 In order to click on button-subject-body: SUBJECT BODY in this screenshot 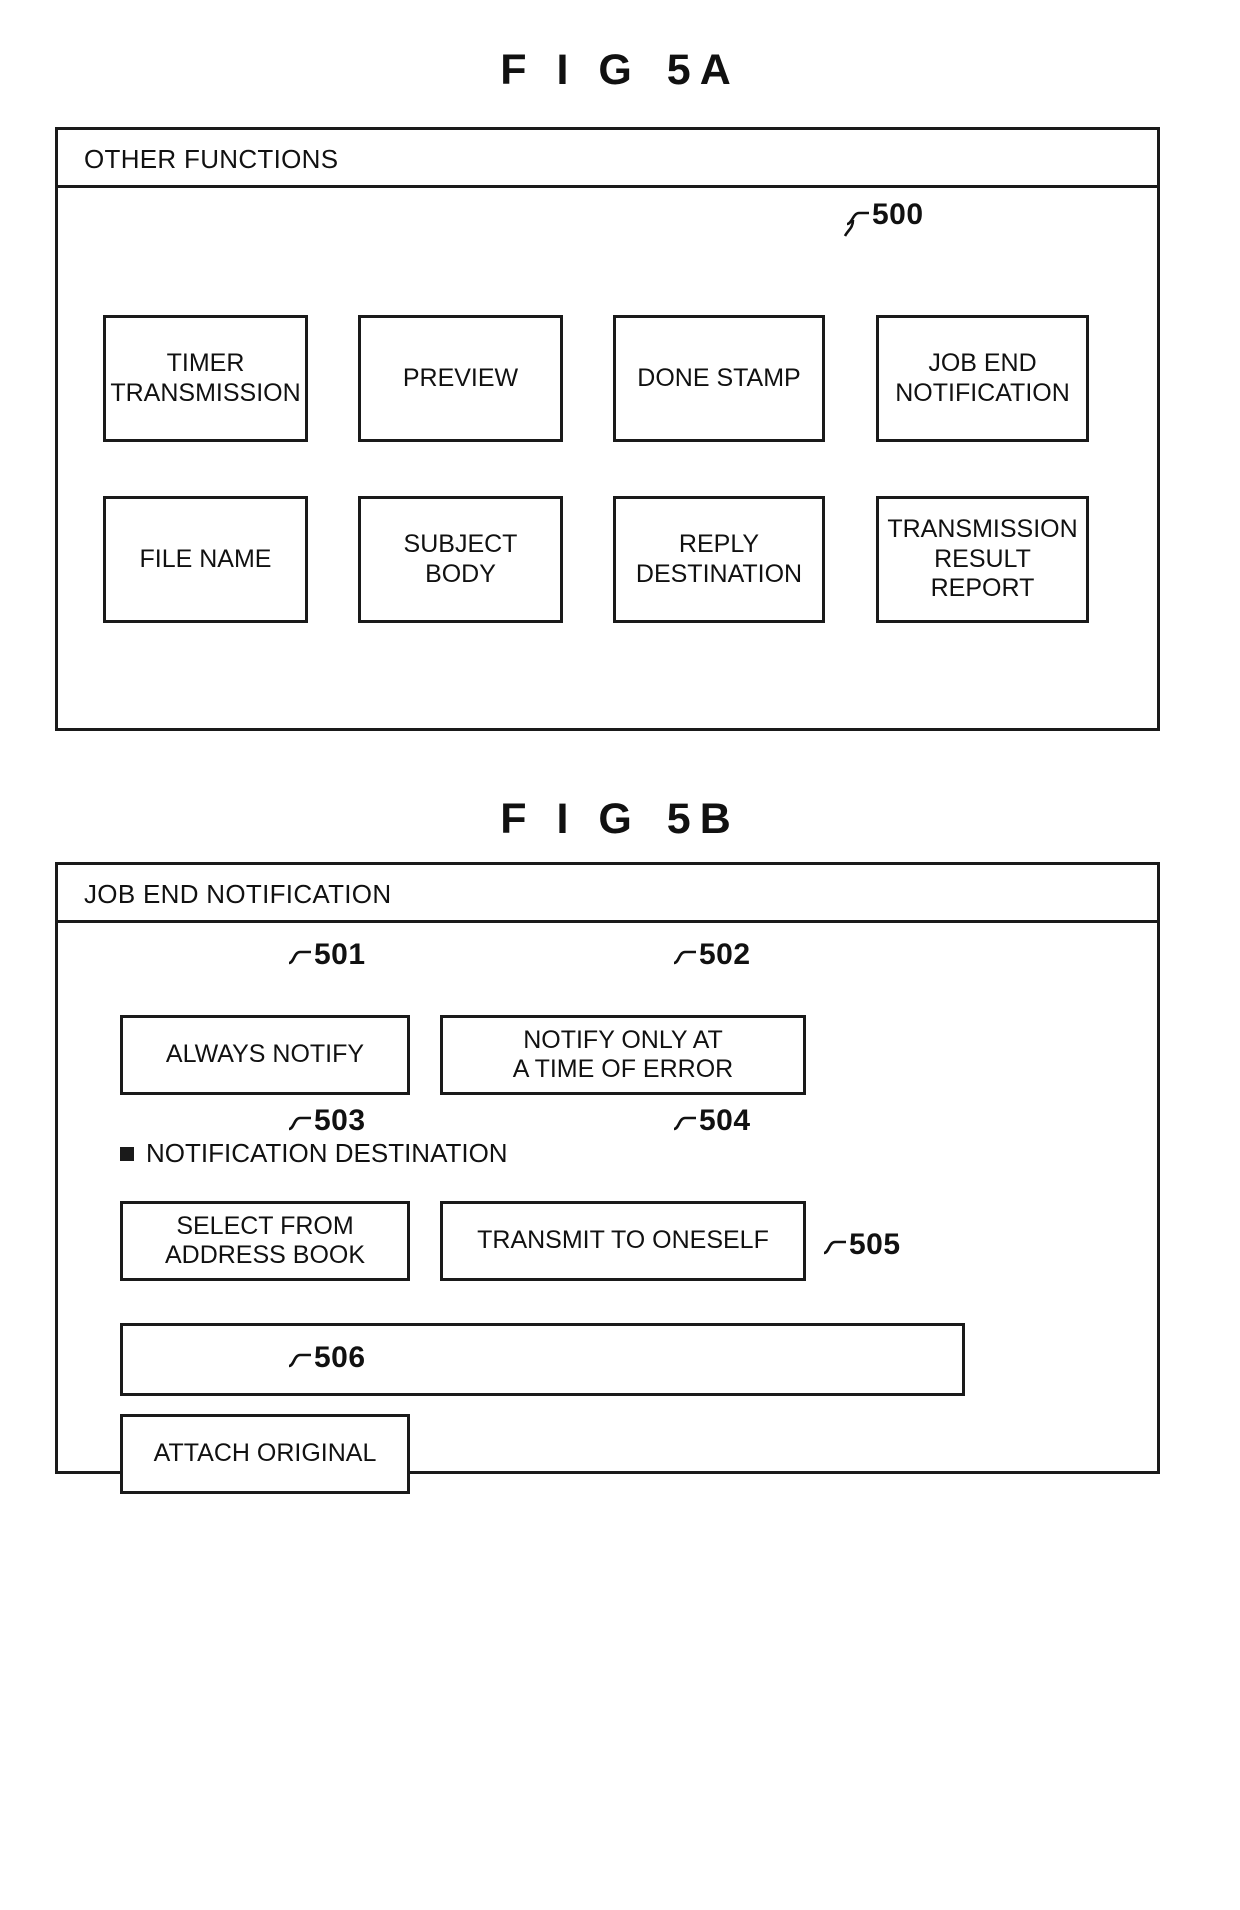, I will do `click(460, 559)`.